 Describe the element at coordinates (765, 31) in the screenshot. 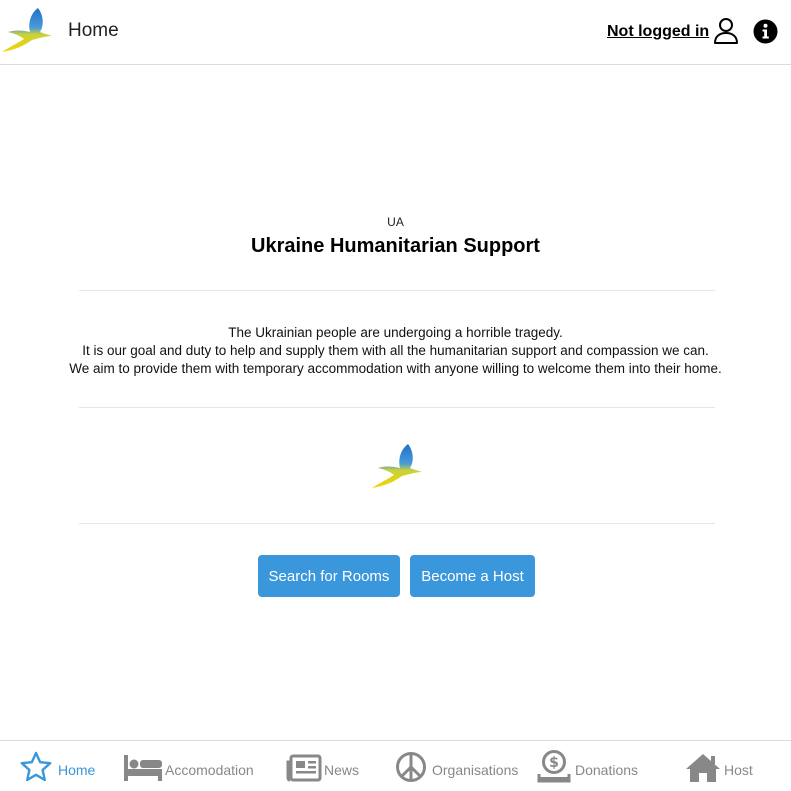

I see `info-icon` at that location.